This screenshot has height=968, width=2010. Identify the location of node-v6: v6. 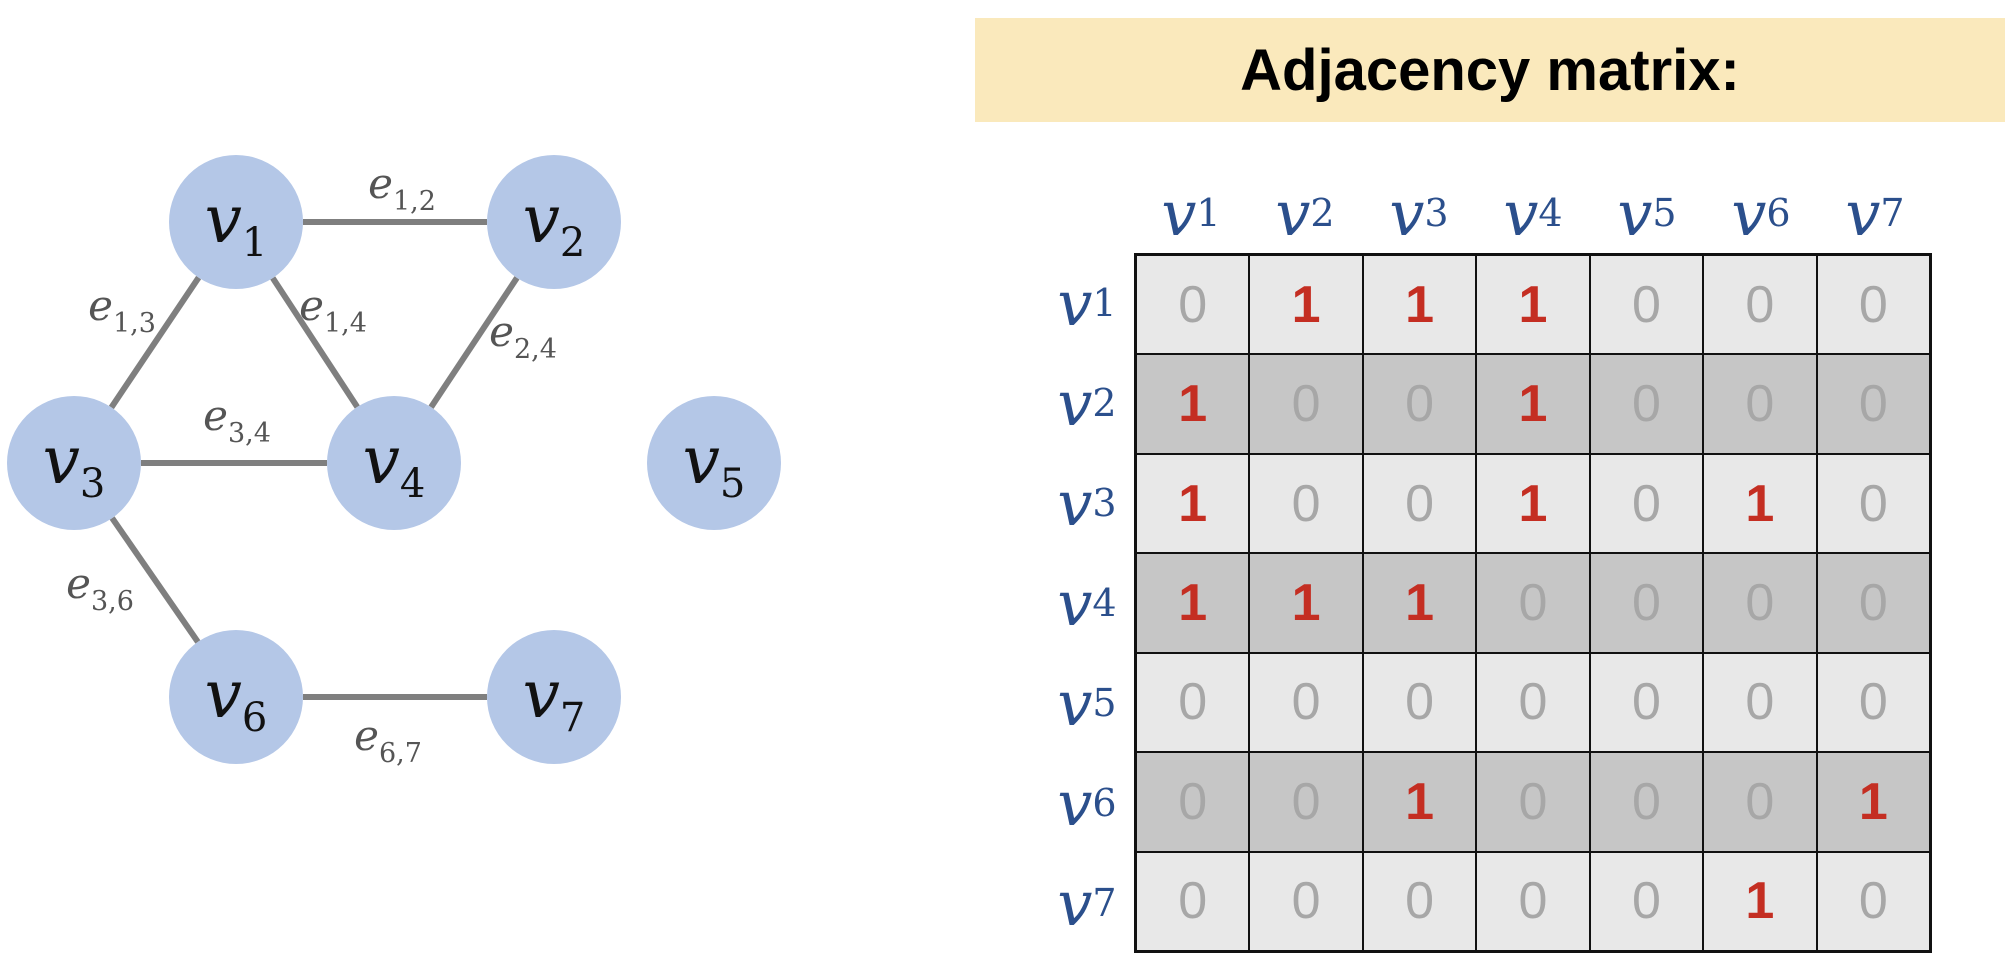
(236, 697).